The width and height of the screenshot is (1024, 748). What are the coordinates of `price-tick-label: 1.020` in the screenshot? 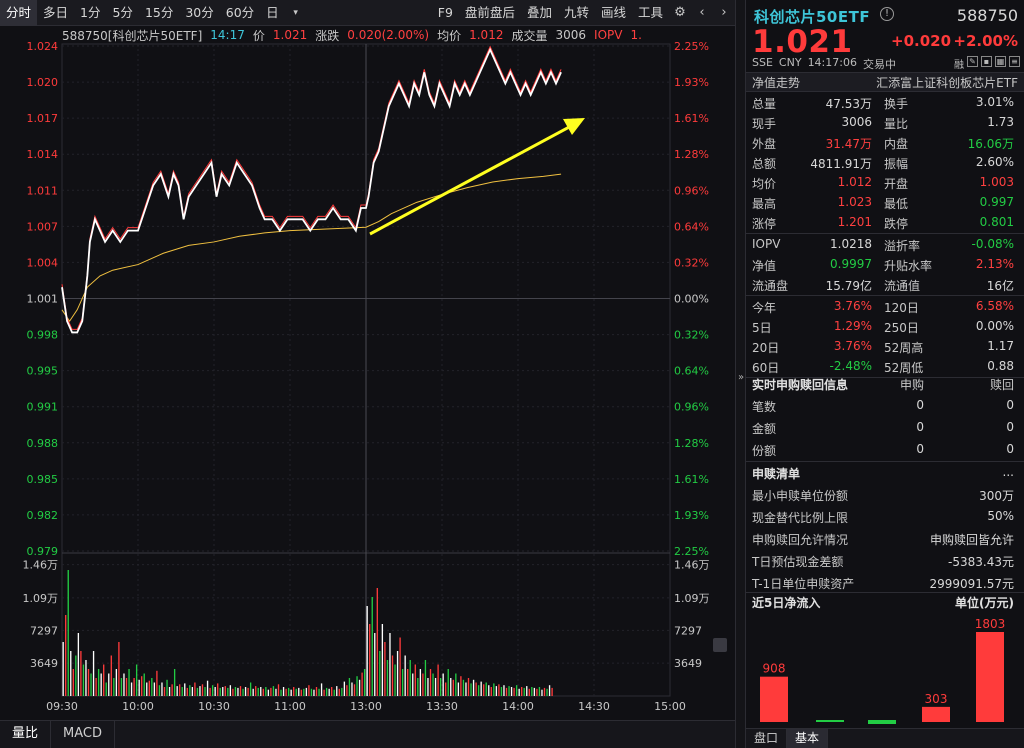 It's located at (43, 82).